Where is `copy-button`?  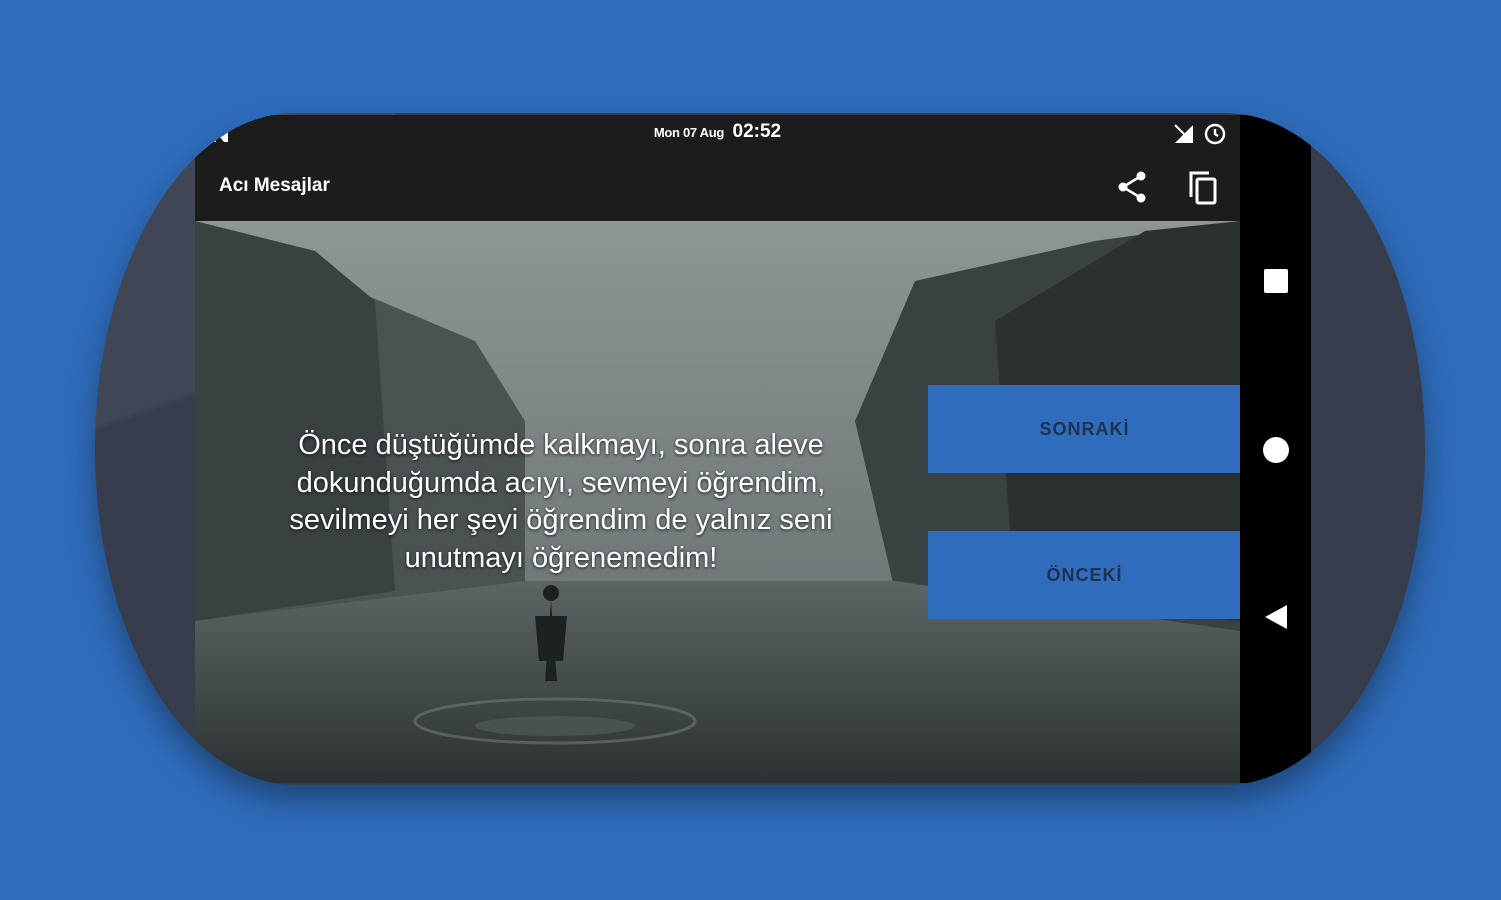 copy-button is located at coordinates (1203, 187).